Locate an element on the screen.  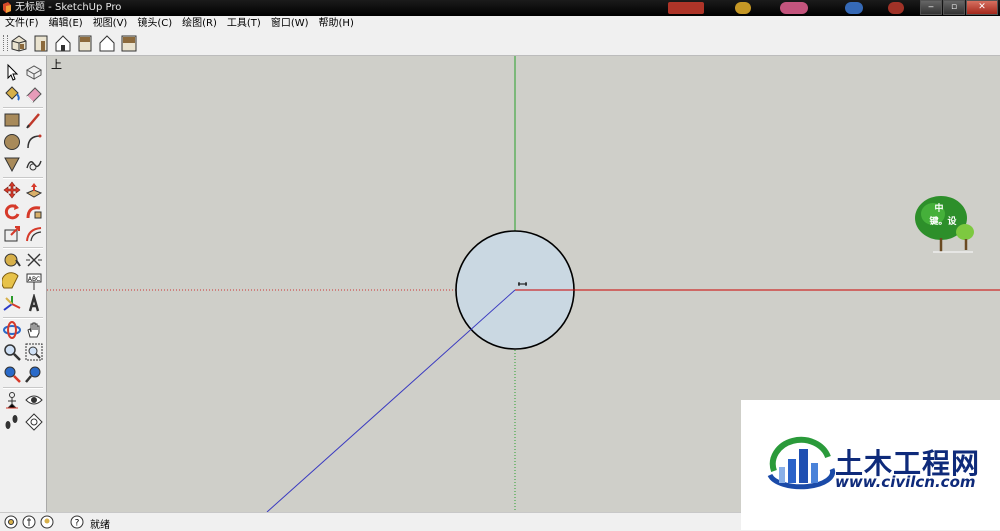
zoom-window-icon is located at coordinates (34, 352).